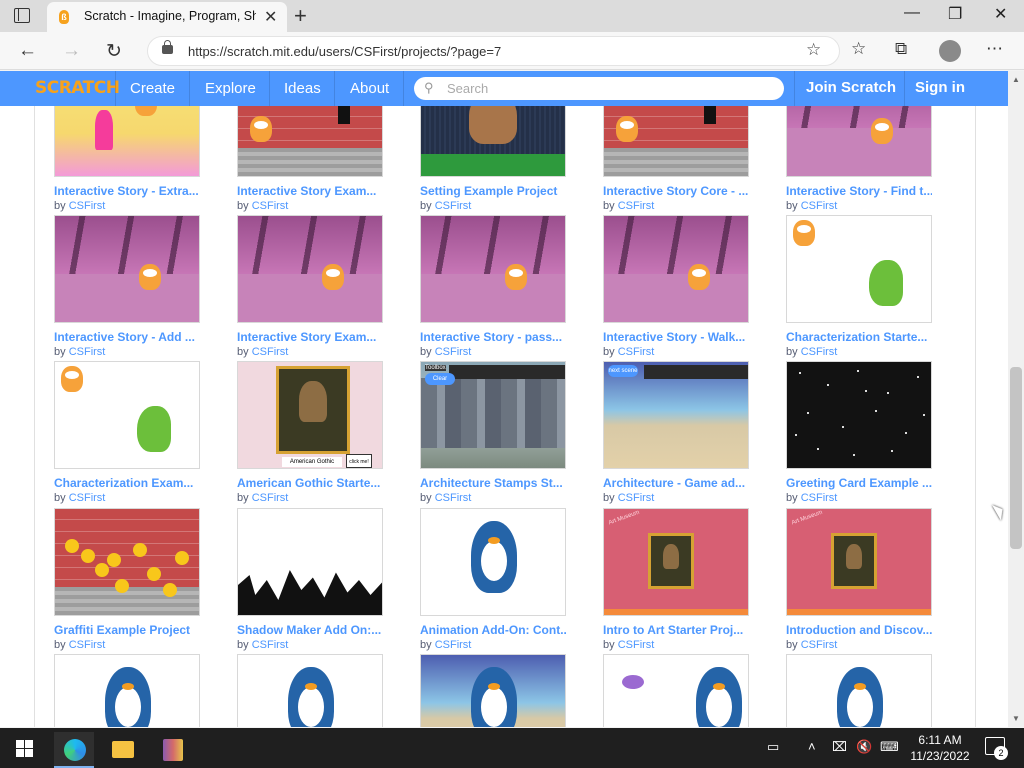 The width and height of the screenshot is (1024, 768). I want to click on sign-in-link: Sign in, so click(940, 87).